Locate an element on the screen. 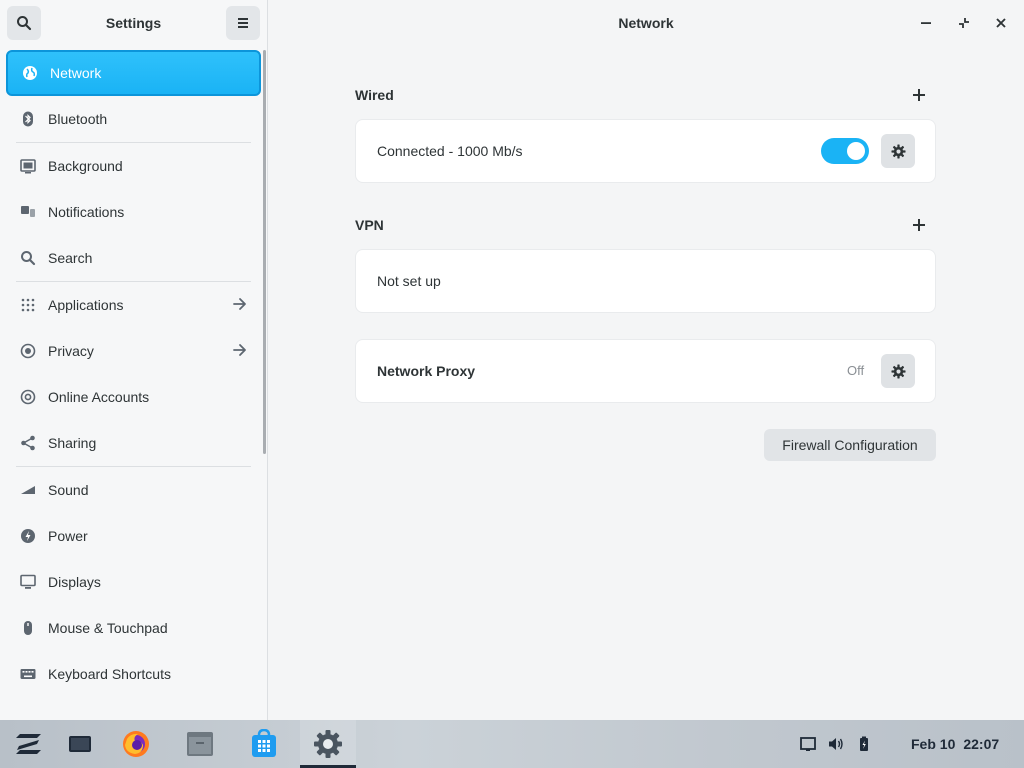 This screenshot has height=768, width=1024. sidebar-item-label: Network is located at coordinates (76, 73).